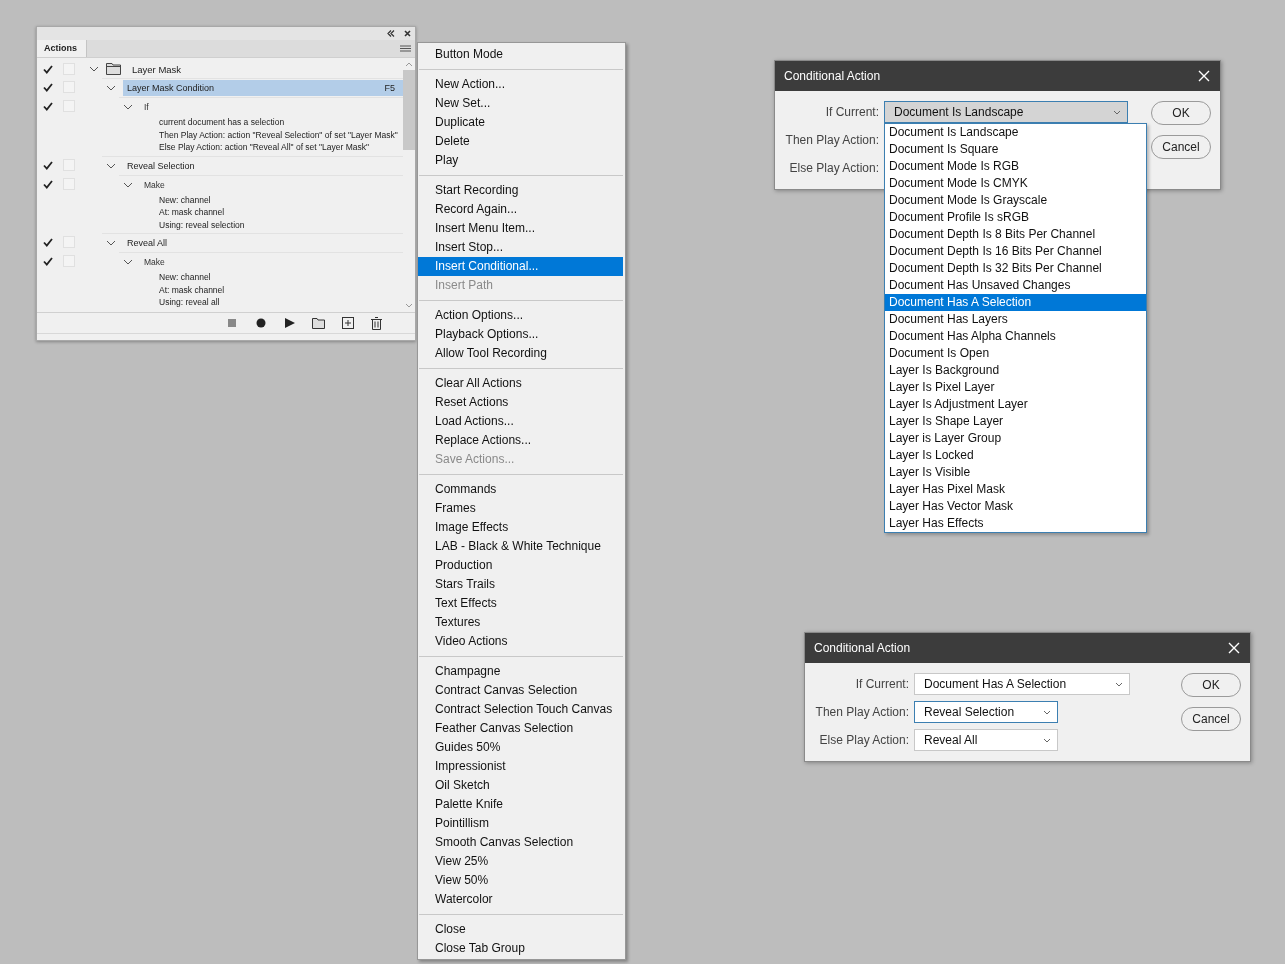 Image resolution: width=1285 pixels, height=964 pixels. Describe the element at coordinates (1015, 251) in the screenshot. I see `dropdown-option: Document Depth Is 16 Bits Per Channel` at that location.